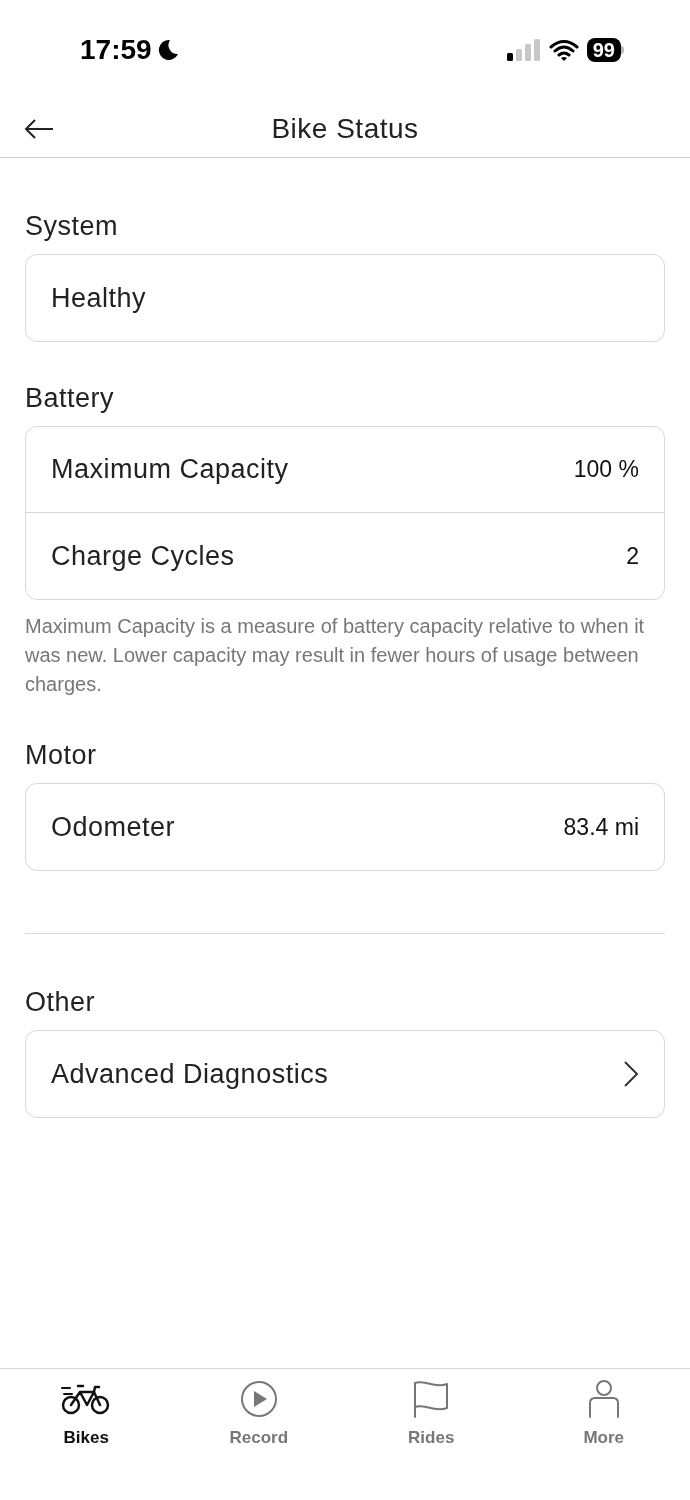 This screenshot has height=1500, width=690. I want to click on section-heading: System, so click(72, 226).